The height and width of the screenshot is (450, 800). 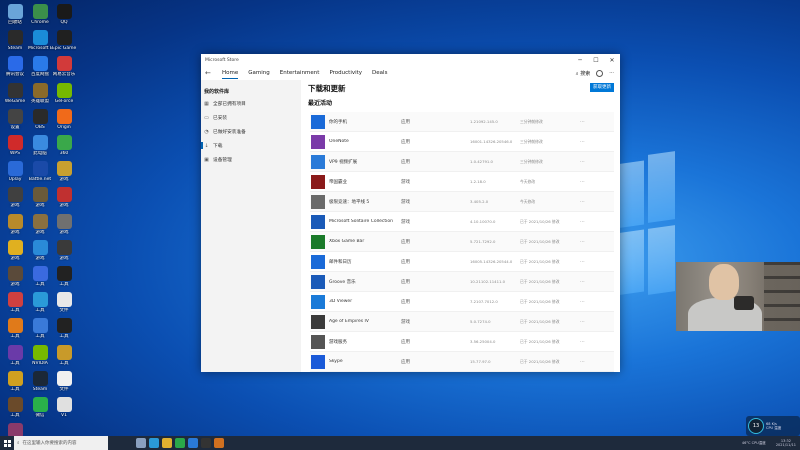 I want to click on sidebar-item-installed: ▭ 已安装, so click(x=251, y=118).